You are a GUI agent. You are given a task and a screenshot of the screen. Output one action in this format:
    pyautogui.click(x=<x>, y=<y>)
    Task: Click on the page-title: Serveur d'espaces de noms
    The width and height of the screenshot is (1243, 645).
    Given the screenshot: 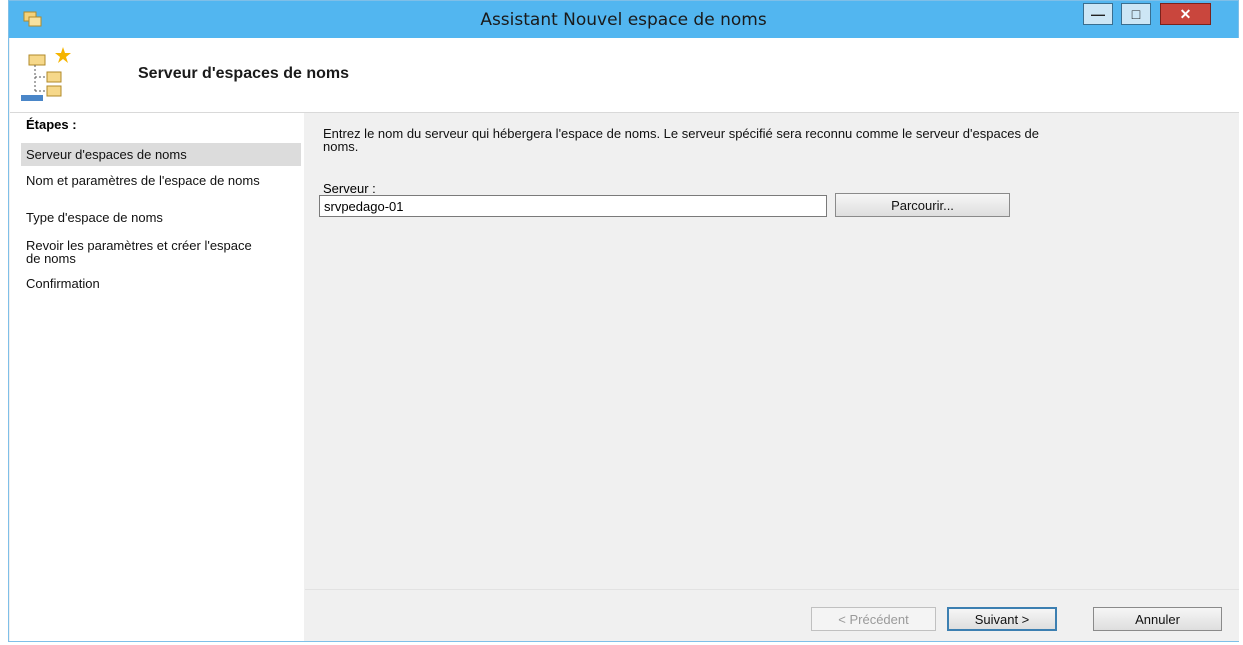 What is the action you would take?
    pyautogui.click(x=244, y=73)
    